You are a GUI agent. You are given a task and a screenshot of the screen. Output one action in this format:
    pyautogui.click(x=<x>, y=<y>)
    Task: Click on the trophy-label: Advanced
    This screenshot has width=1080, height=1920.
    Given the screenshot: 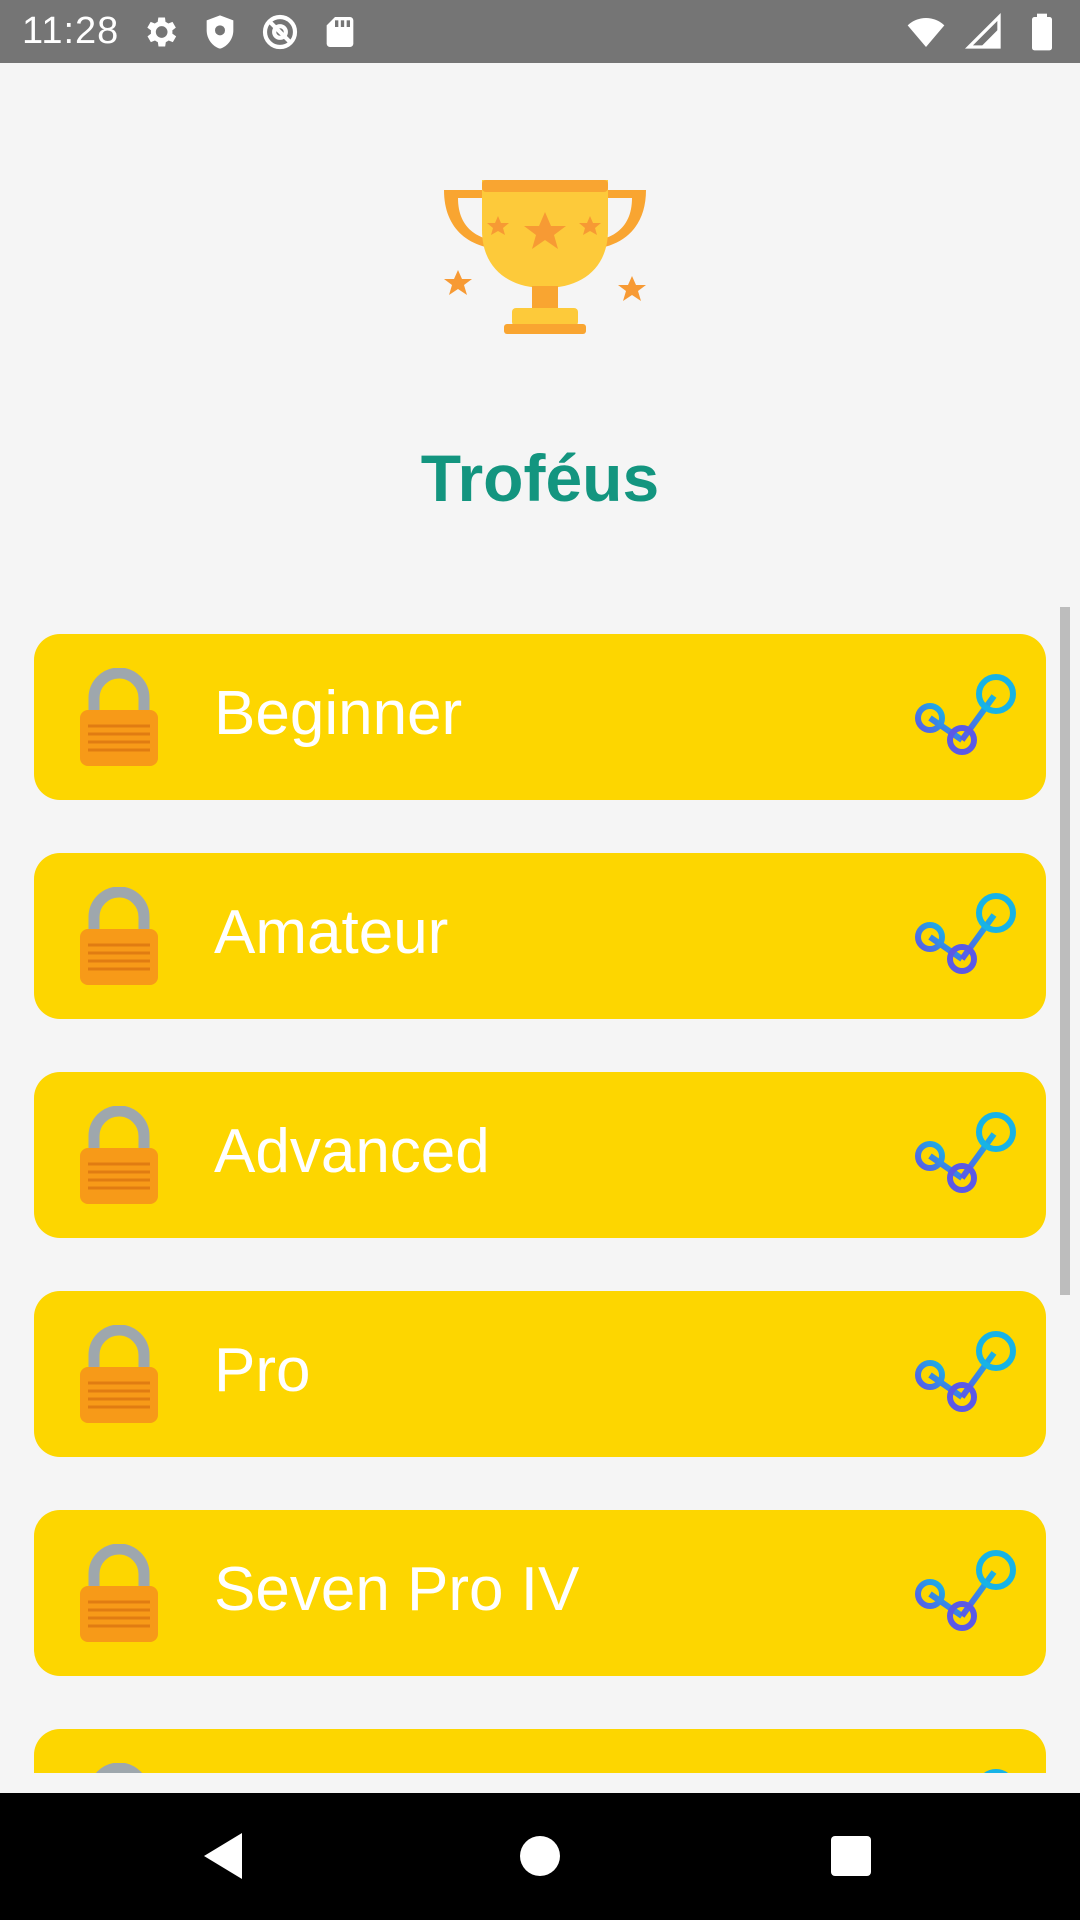 What is the action you would take?
    pyautogui.click(x=352, y=1151)
    